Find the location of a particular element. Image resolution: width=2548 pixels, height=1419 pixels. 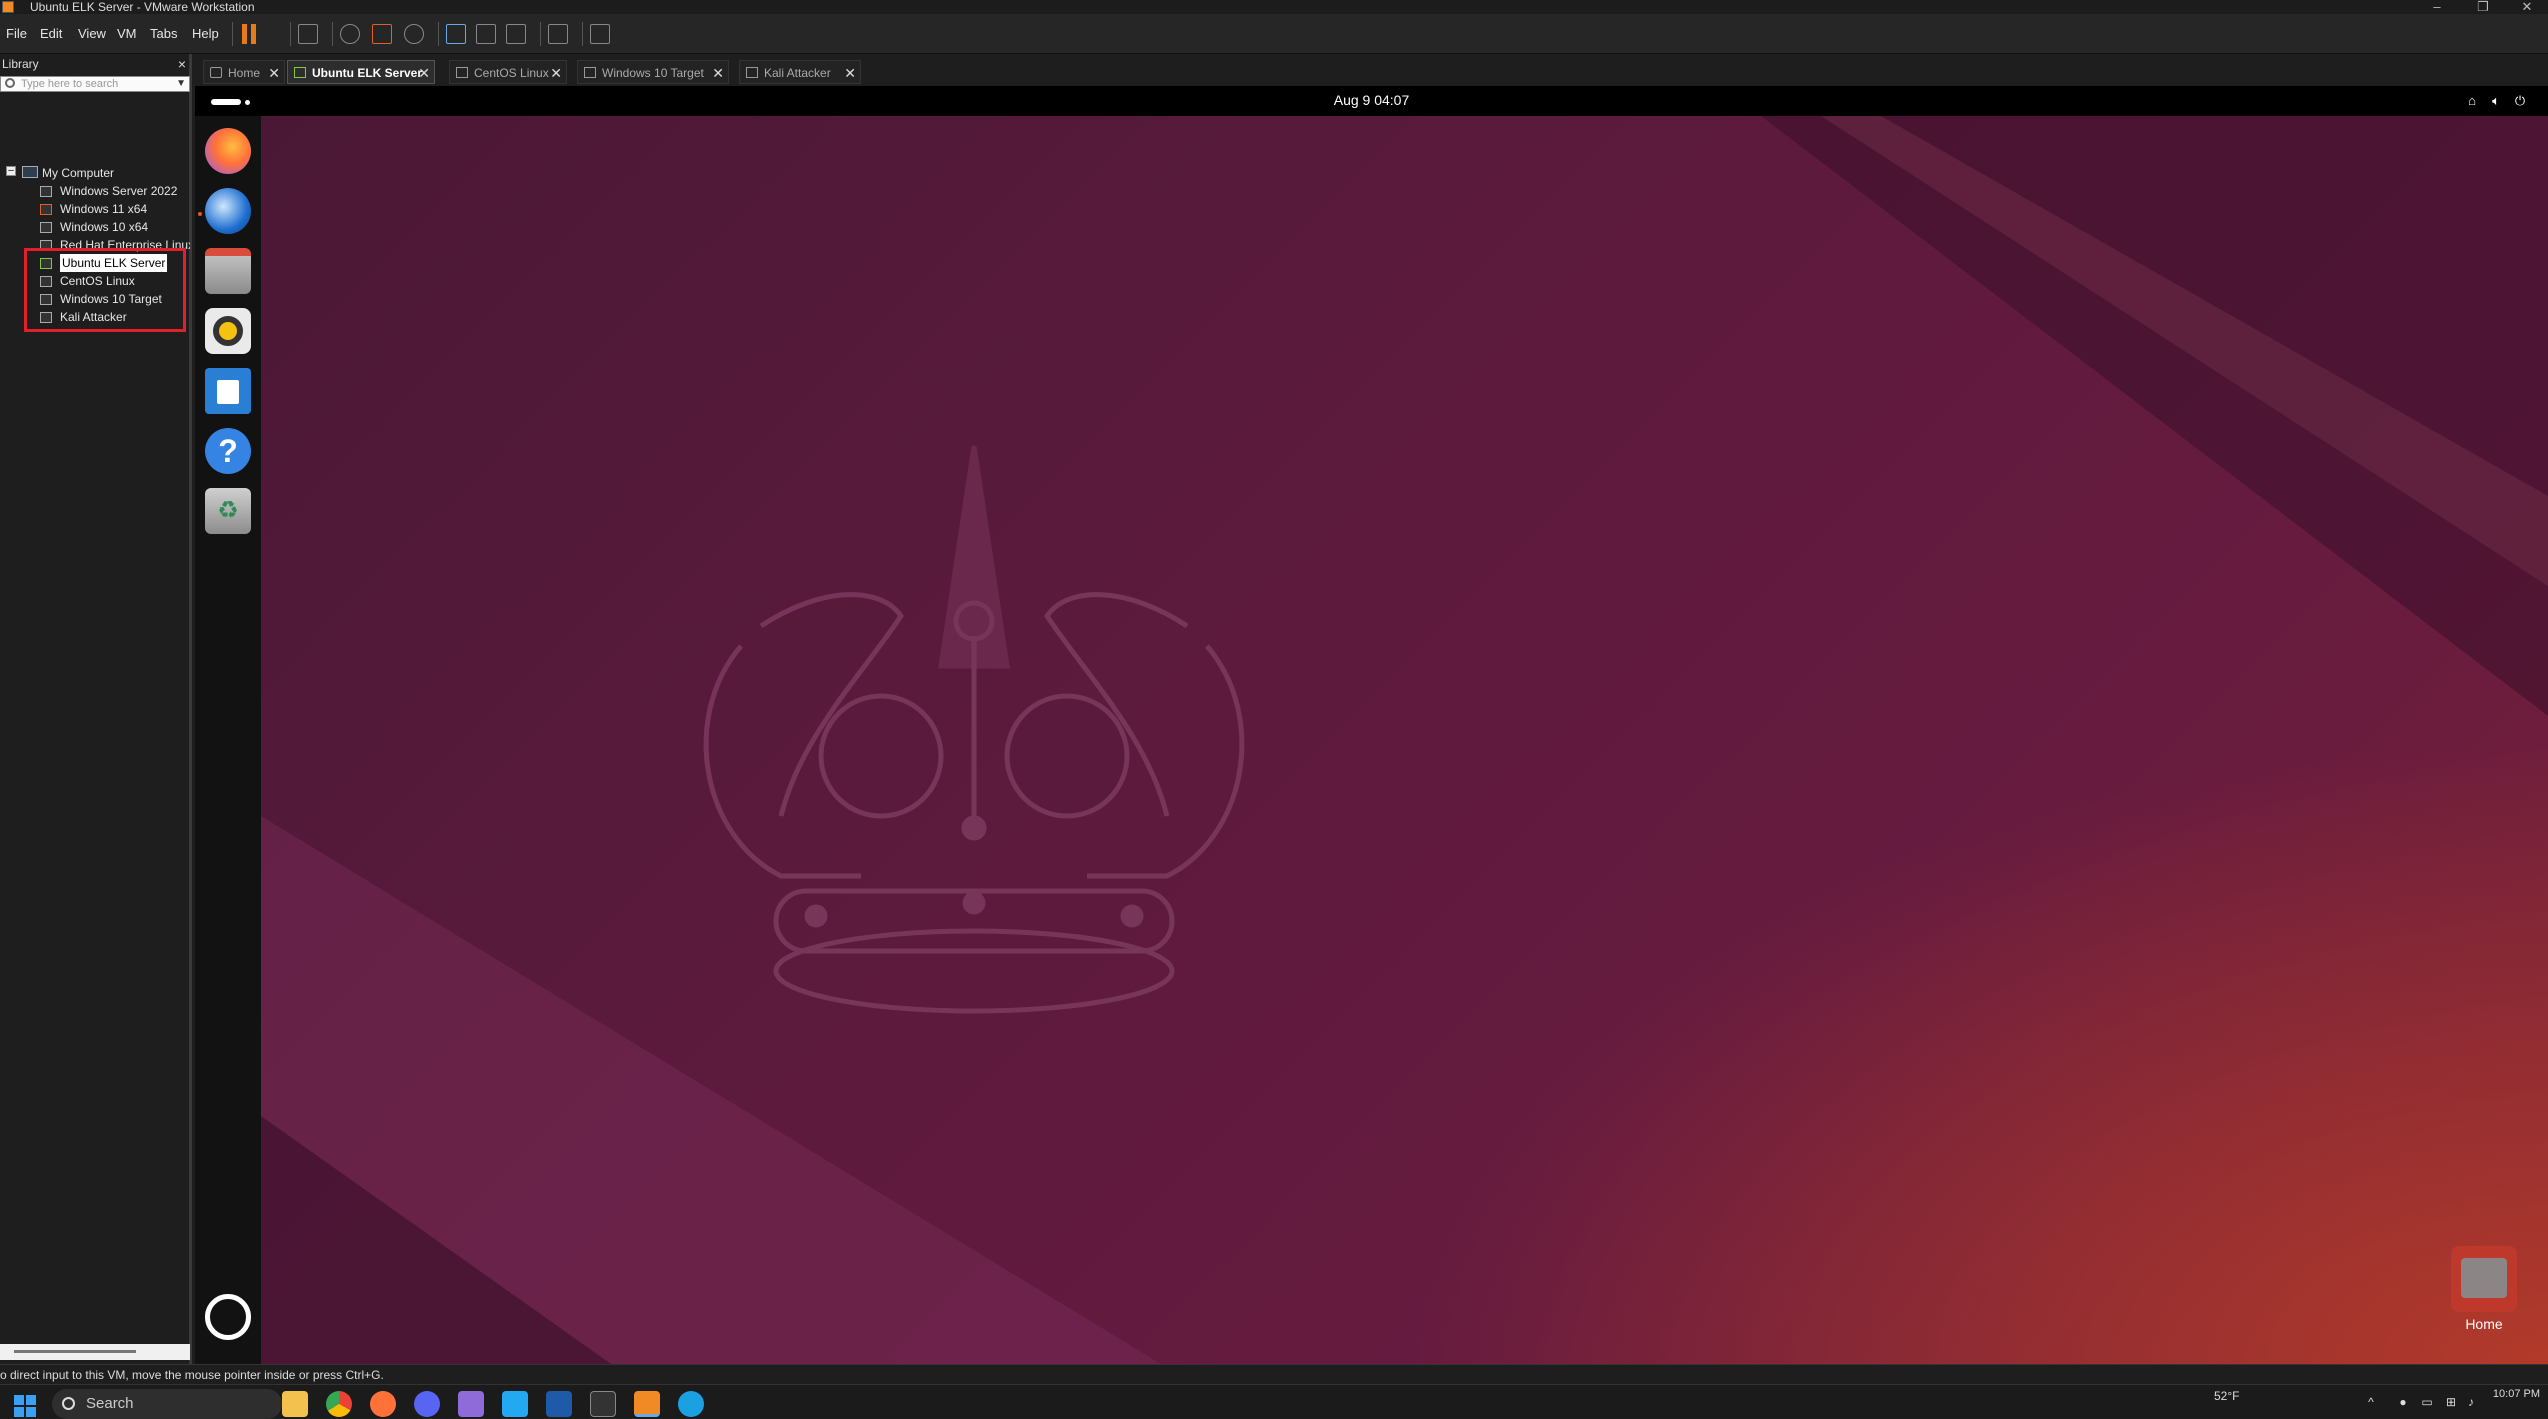

pause-vm-icon is located at coordinates (250, 34).